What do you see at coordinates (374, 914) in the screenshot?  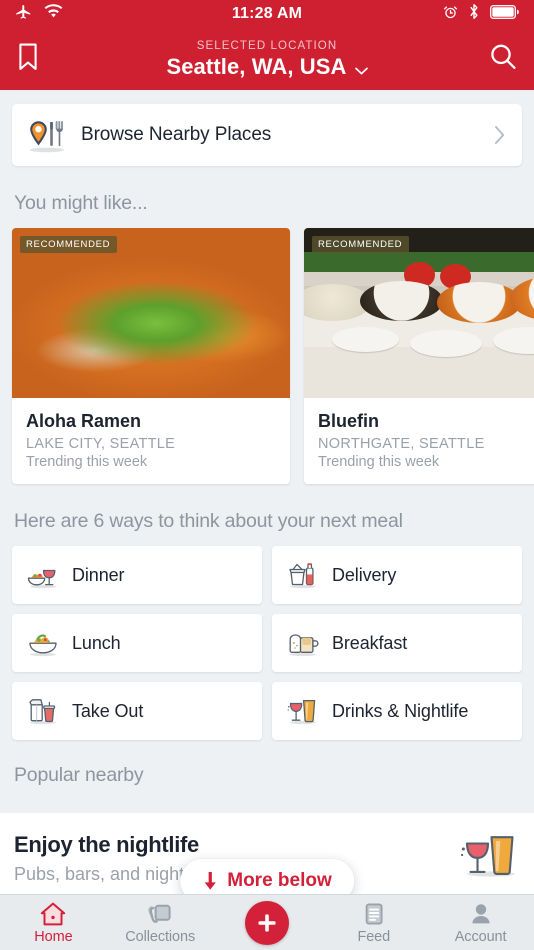 I see `feed-icon` at bounding box center [374, 914].